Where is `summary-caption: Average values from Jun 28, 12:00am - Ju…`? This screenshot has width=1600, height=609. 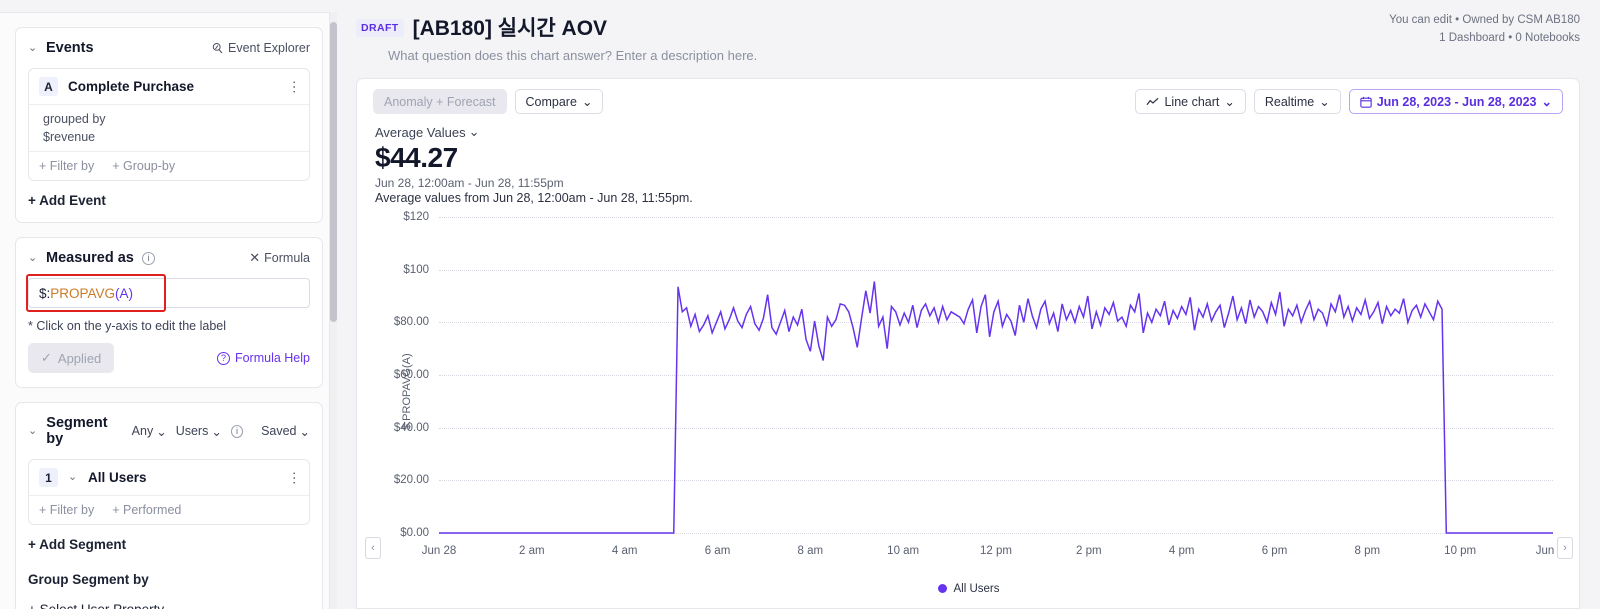 summary-caption: Average values from Jun 28, 12:00am - Ju… is located at coordinates (534, 198).